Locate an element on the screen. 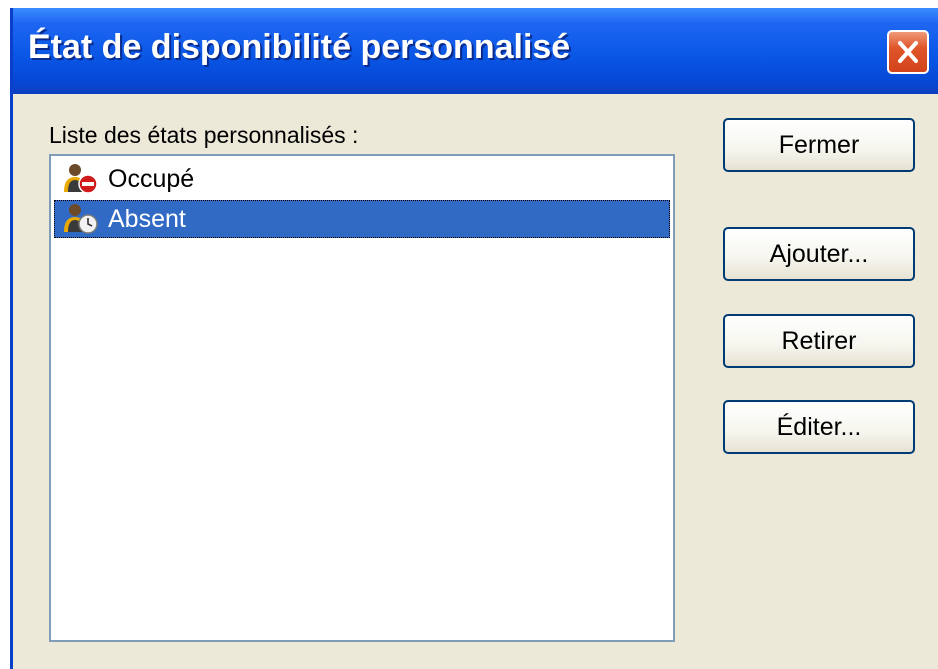  close-button: Fermer is located at coordinates (819, 145).